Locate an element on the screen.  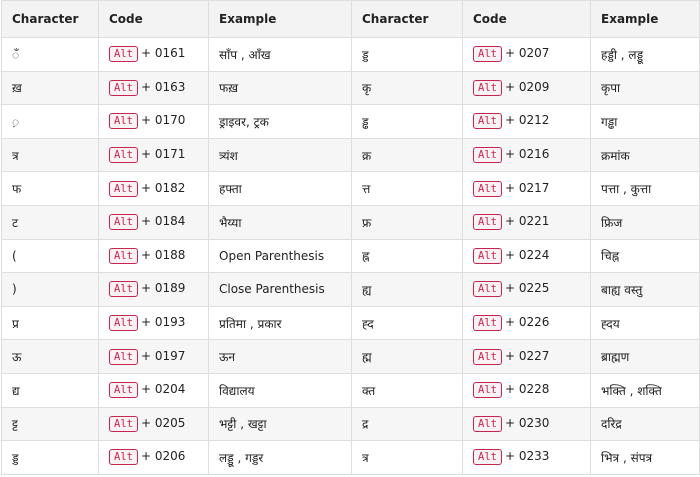
example-cell: गड्ढा is located at coordinates (645, 121).